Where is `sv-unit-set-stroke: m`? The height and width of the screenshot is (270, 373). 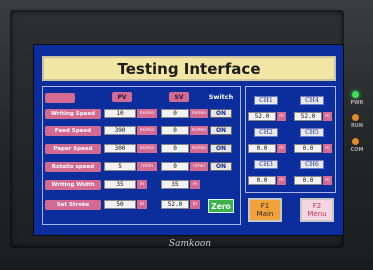 sv-unit-set-stroke: m is located at coordinates (195, 204).